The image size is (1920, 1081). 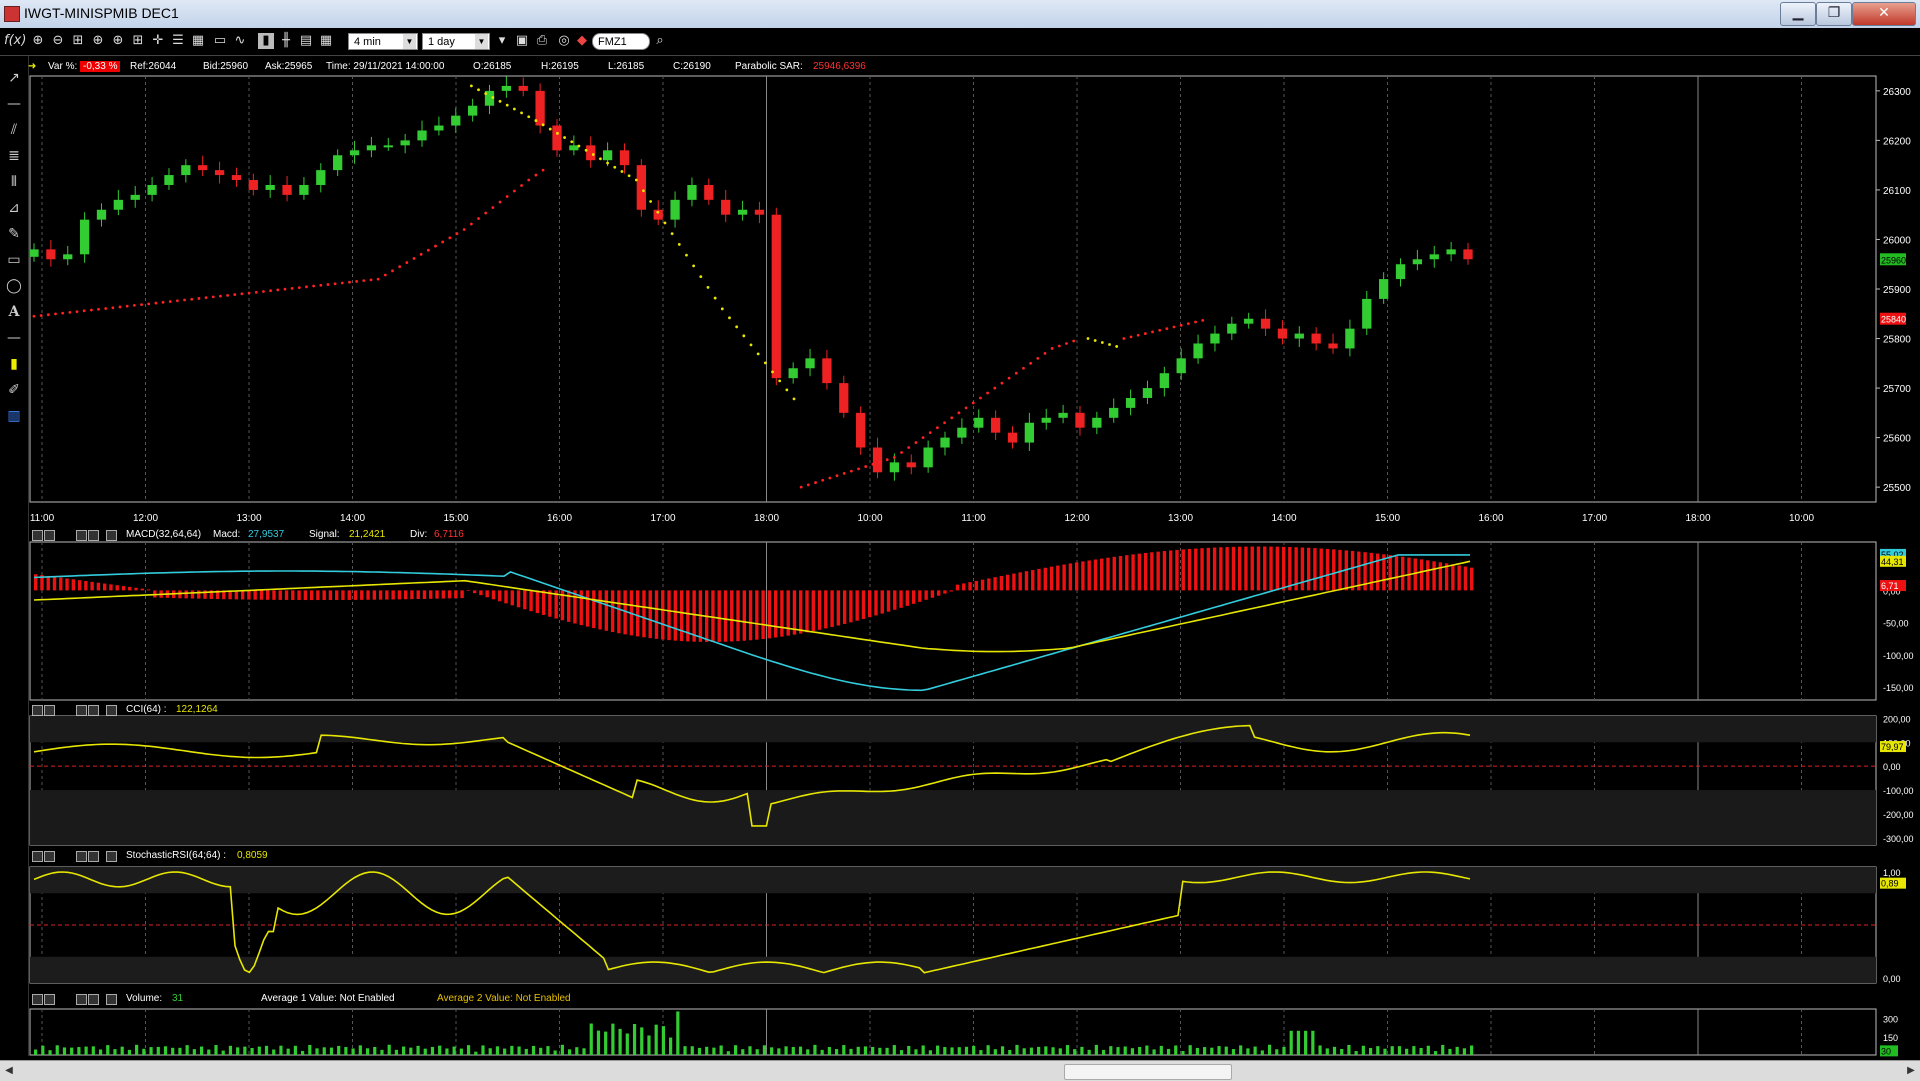 What do you see at coordinates (960, 1070) in the screenshot?
I see `horizontal-scrollbar: ◀ ▶` at bounding box center [960, 1070].